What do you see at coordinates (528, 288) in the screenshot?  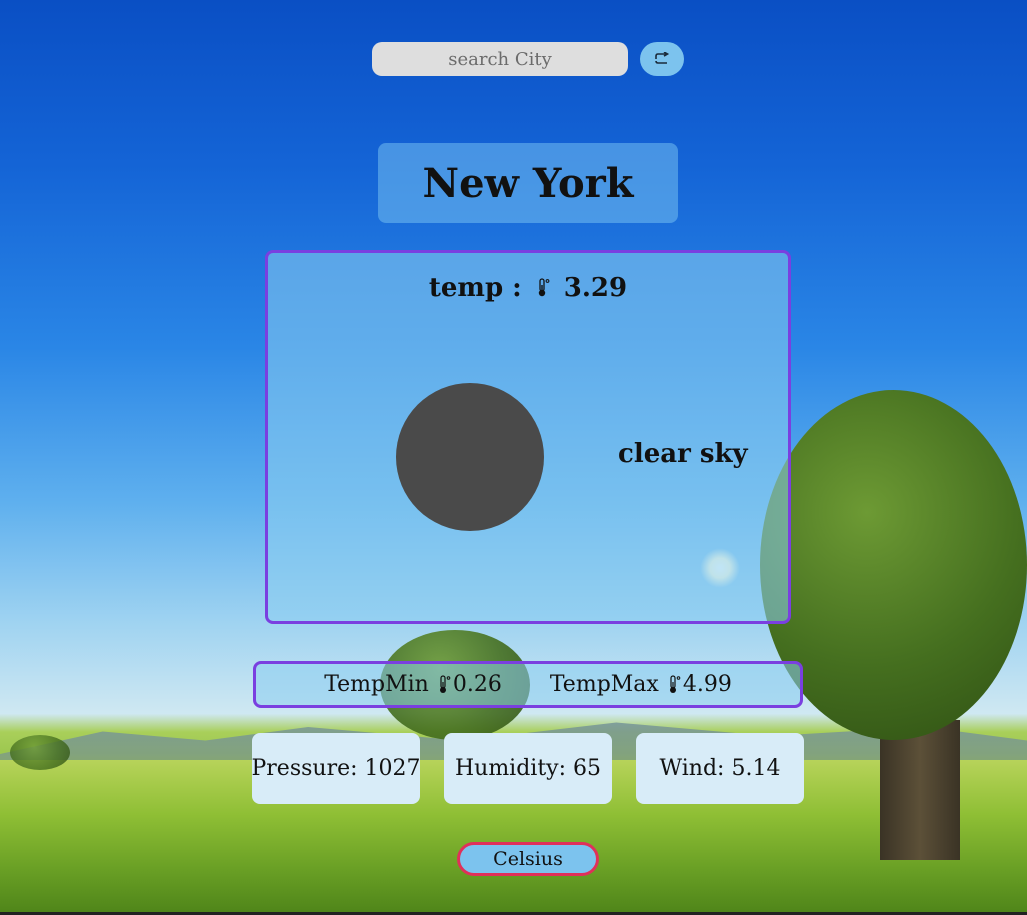 I see `temperature-line: temp : 3.29` at bounding box center [528, 288].